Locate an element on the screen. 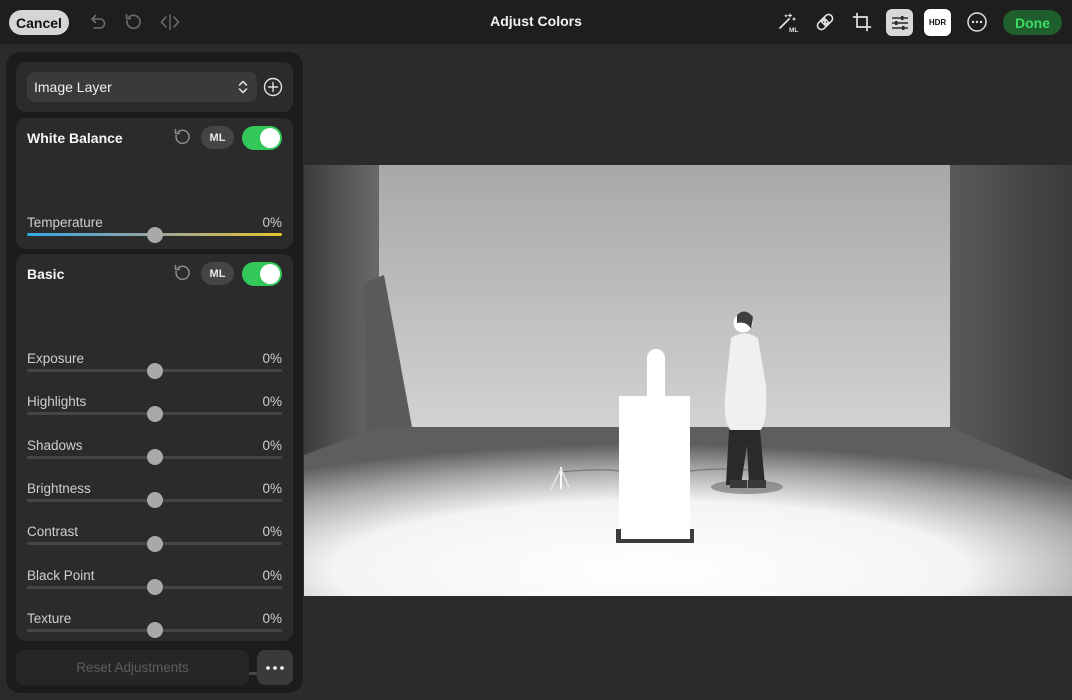  adjust-sliders-icon is located at coordinates (899, 22).